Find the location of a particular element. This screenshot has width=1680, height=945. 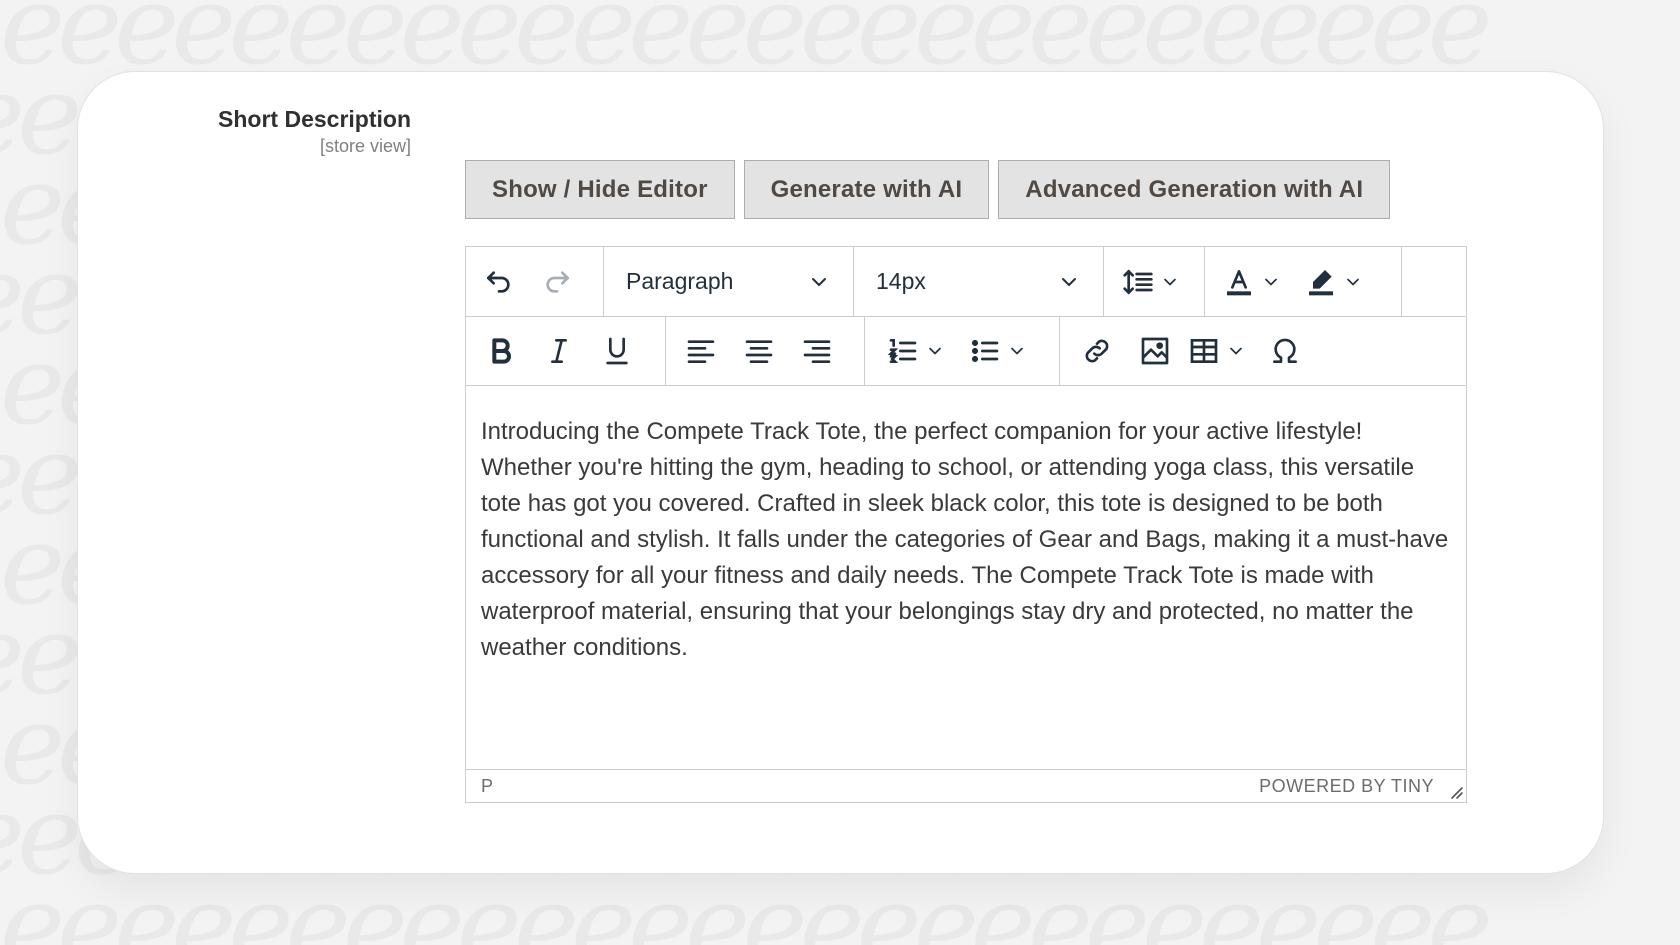

block-format-group: Paragraph is located at coordinates (729, 281).